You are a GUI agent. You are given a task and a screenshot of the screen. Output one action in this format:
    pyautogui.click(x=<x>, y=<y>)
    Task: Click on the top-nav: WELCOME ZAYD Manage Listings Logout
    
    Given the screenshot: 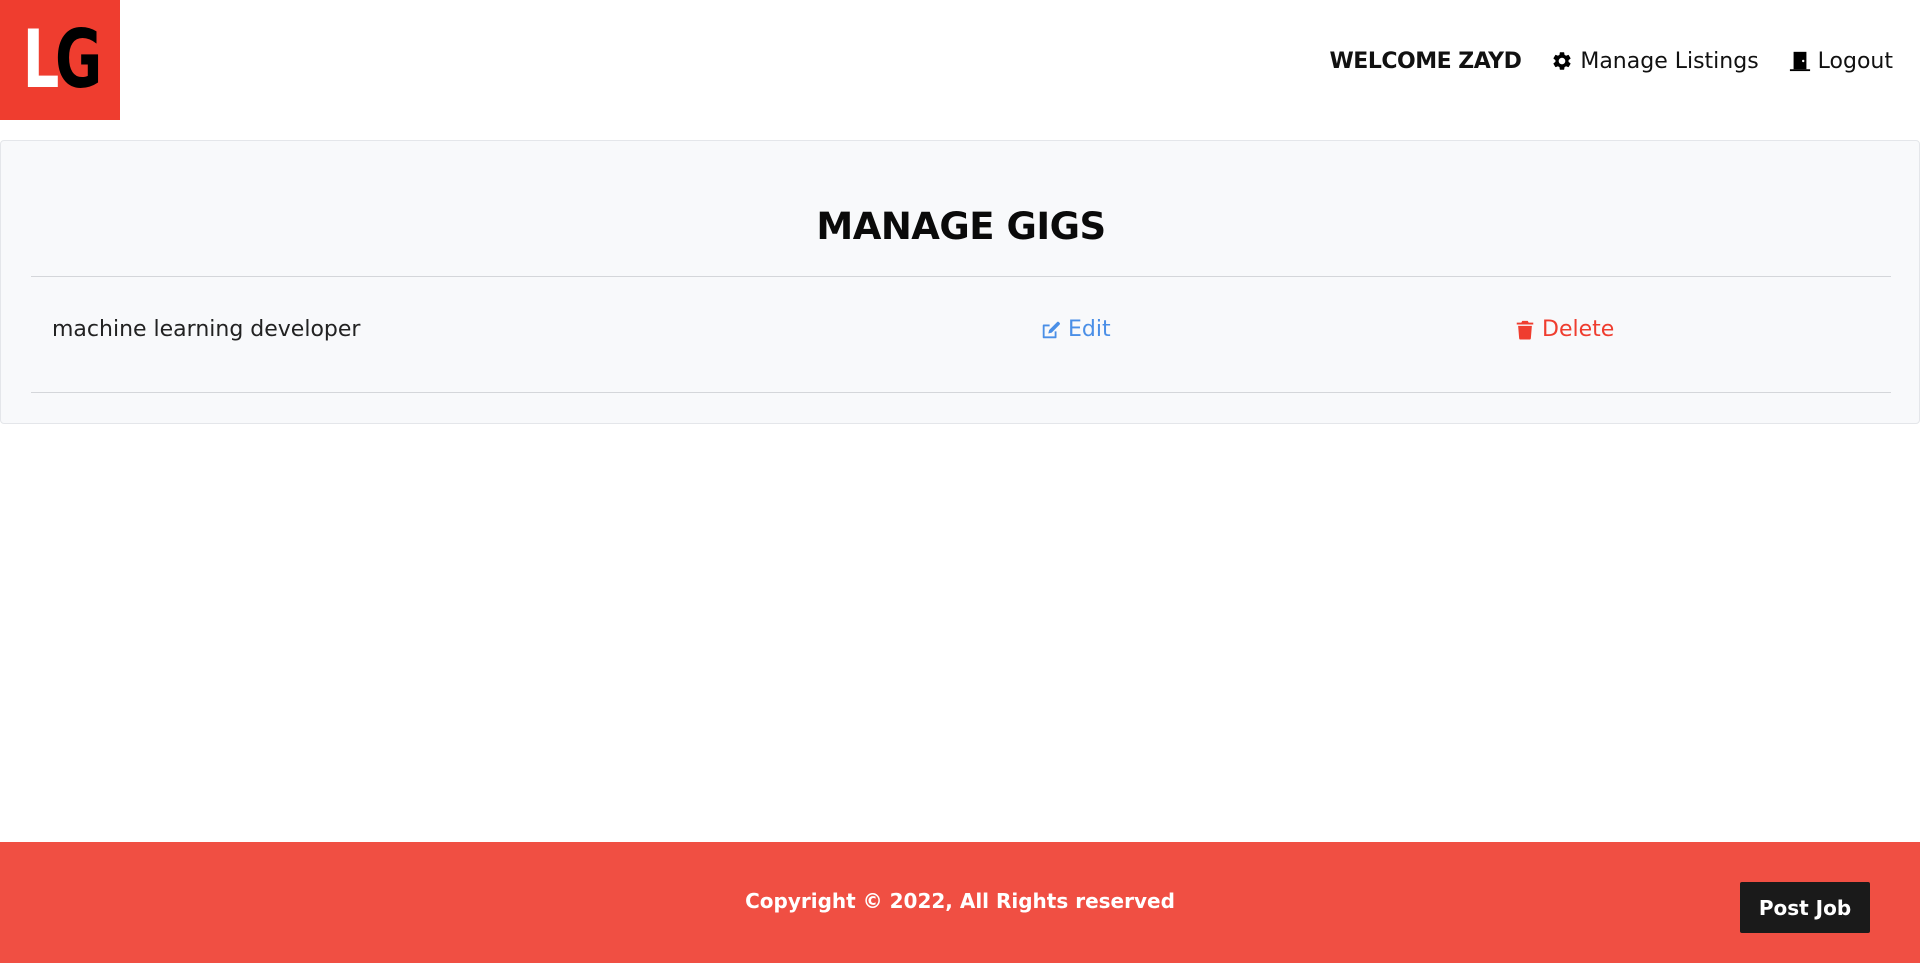 What is the action you would take?
    pyautogui.click(x=1611, y=61)
    